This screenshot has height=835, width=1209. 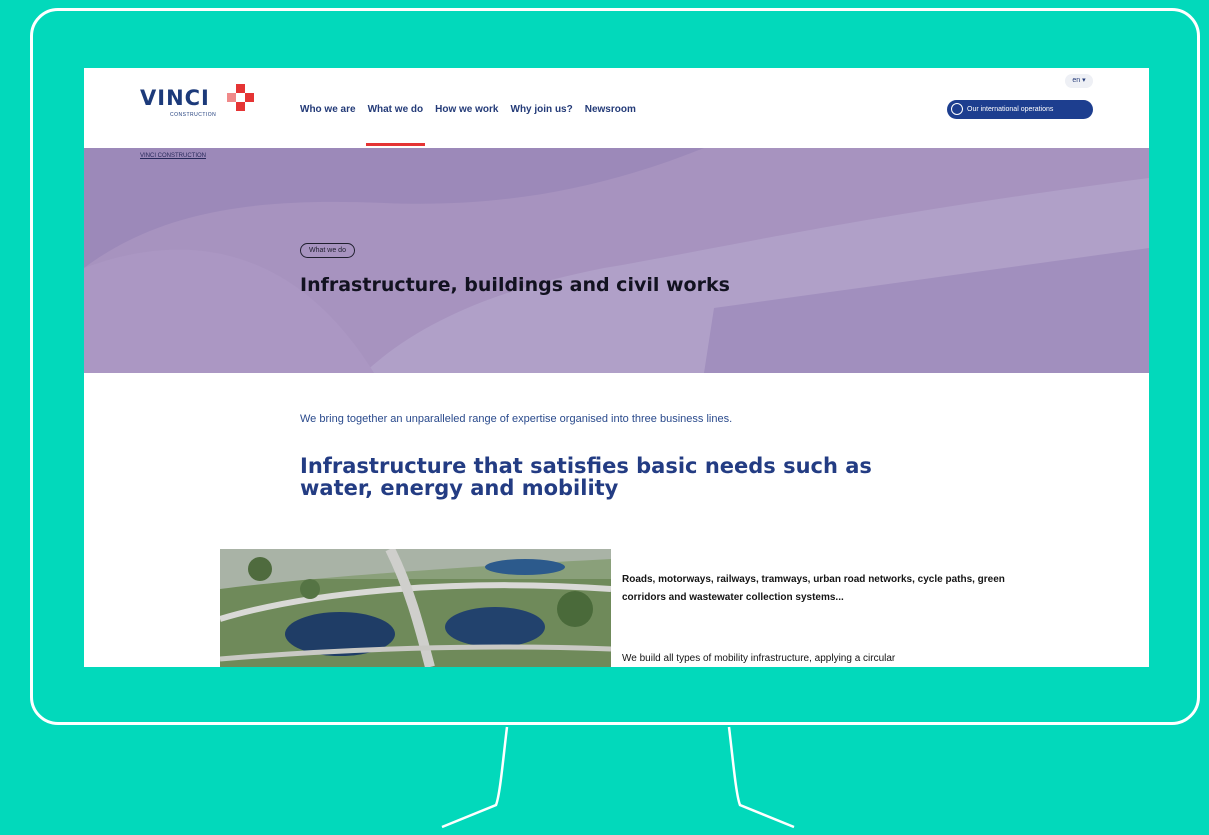 What do you see at coordinates (957, 109) in the screenshot?
I see `globe-icon` at bounding box center [957, 109].